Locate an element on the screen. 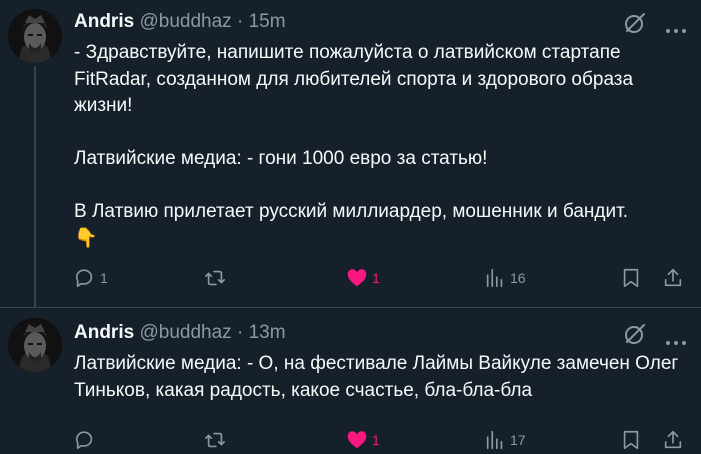 Image resolution: width=701 pixels, height=454 pixels. tweet-header: Andris @buddhaz · 15m is located at coordinates (180, 22).